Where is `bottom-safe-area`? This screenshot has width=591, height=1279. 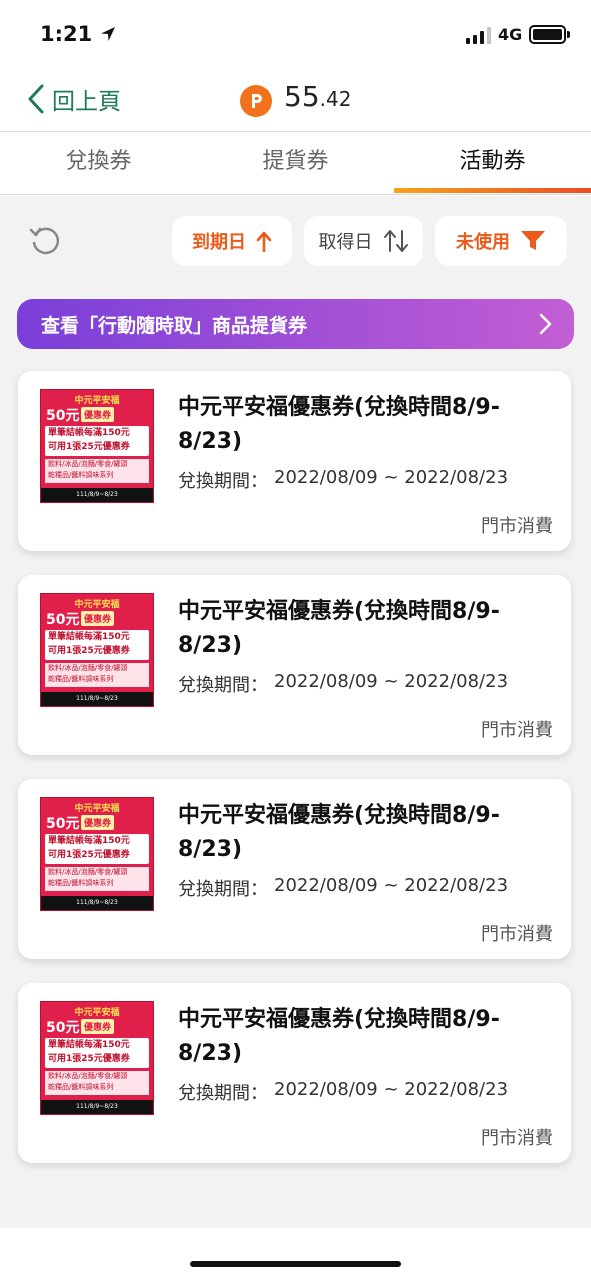
bottom-safe-area is located at coordinates (295, 1253).